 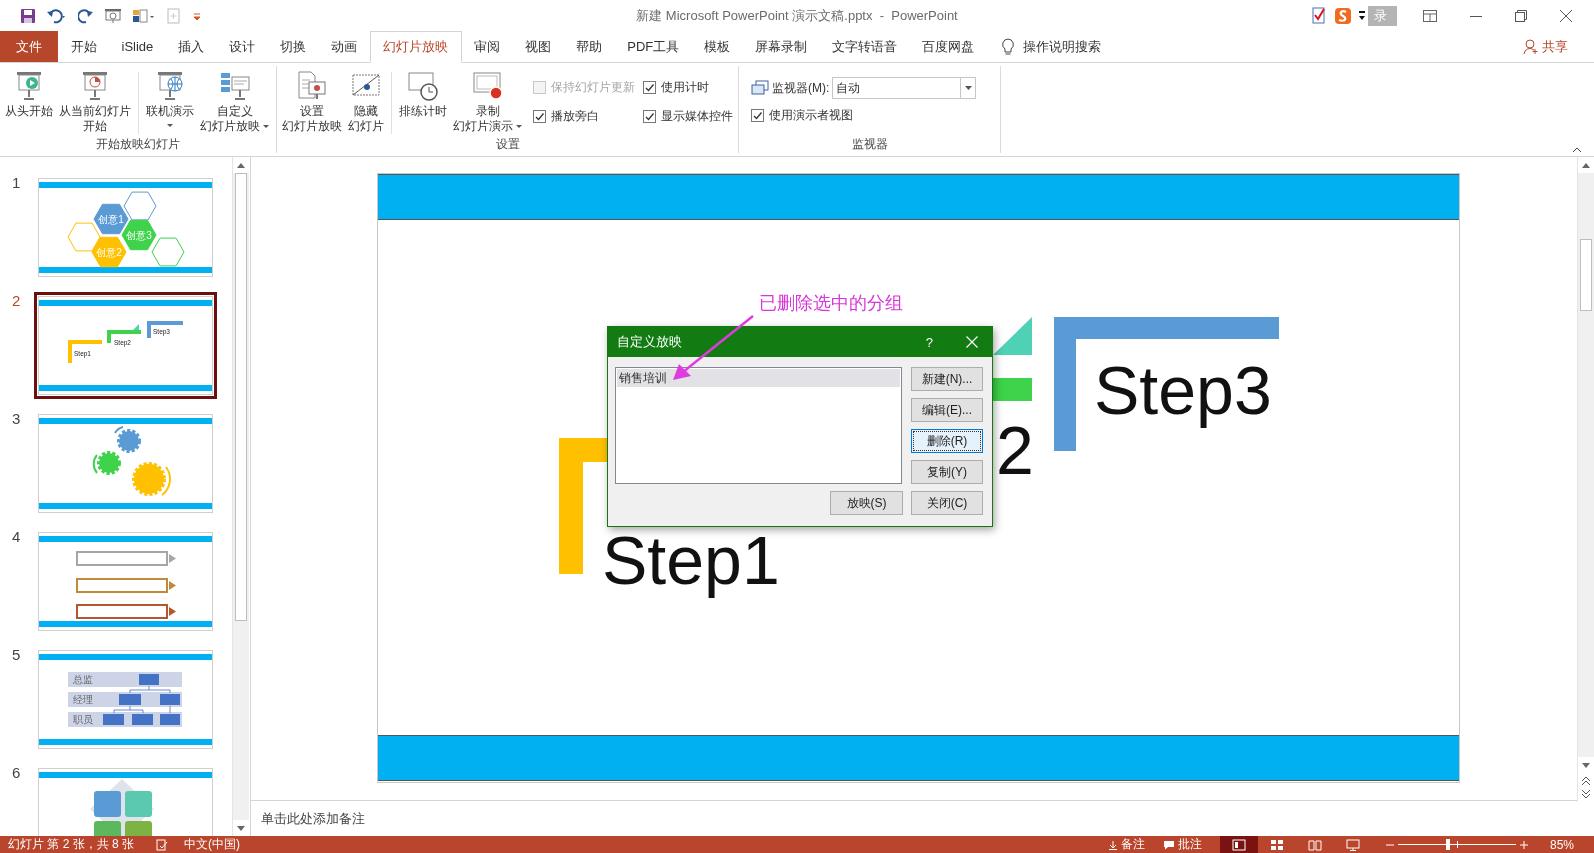 I want to click on group-label: 设置, so click(x=507, y=144).